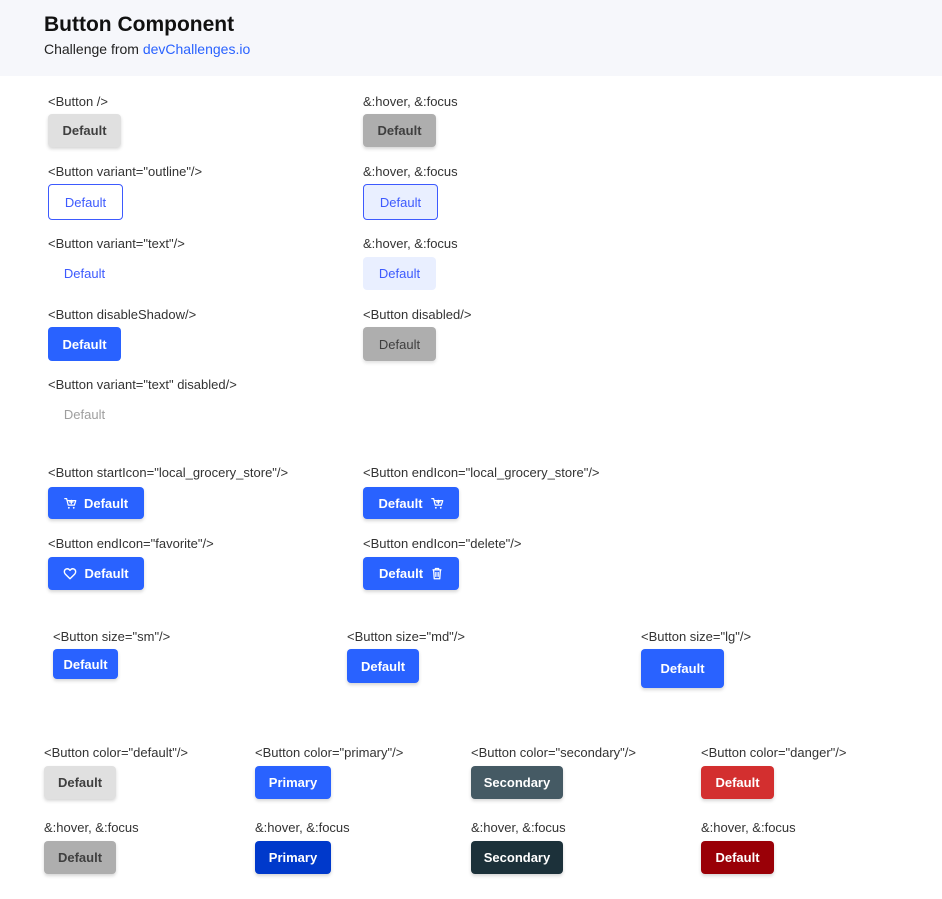 The width and height of the screenshot is (942, 899). Describe the element at coordinates (142, 384) in the screenshot. I see `text-disabled-label: <Button variant="text" disabled/>` at that location.